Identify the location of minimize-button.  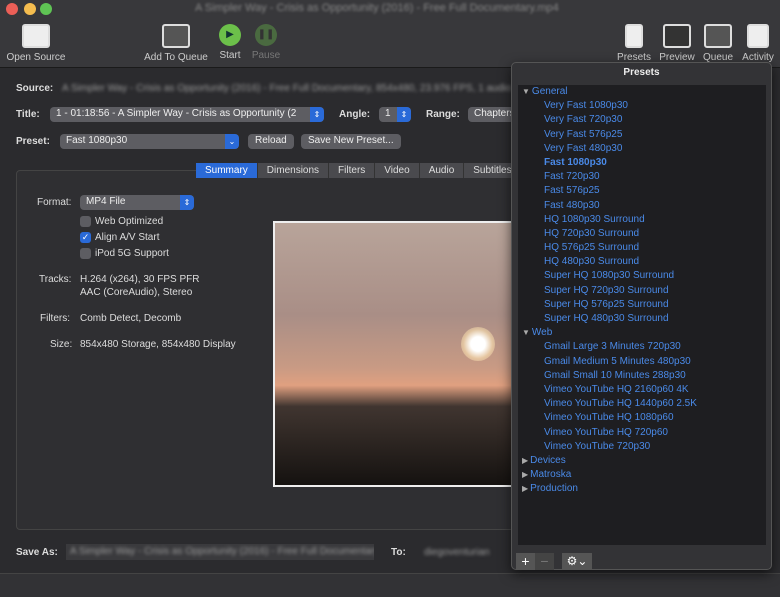
(30, 9).